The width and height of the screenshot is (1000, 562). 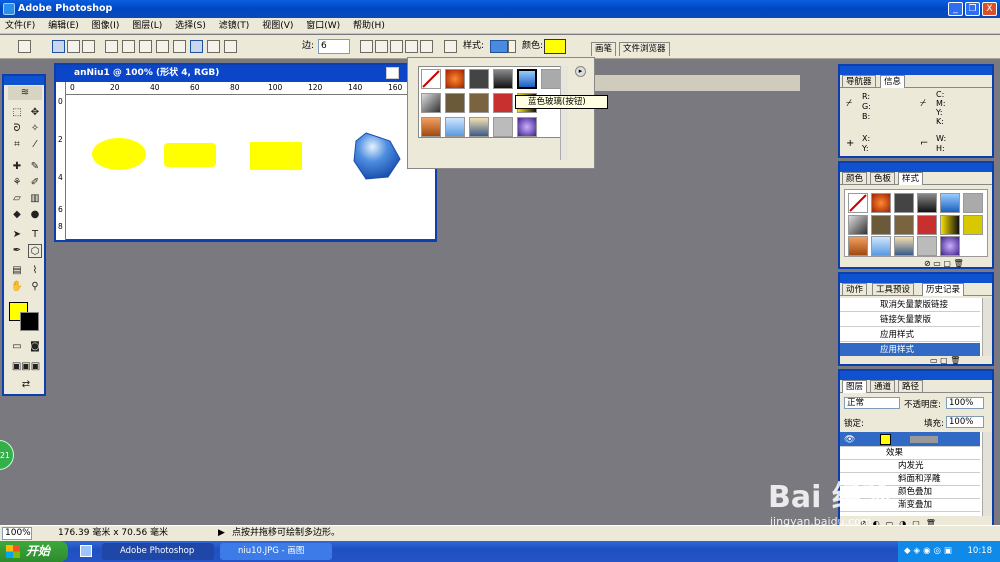 What do you see at coordinates (26, 367) in the screenshot?
I see `screen-mode-icons: ▣▣▣` at bounding box center [26, 367].